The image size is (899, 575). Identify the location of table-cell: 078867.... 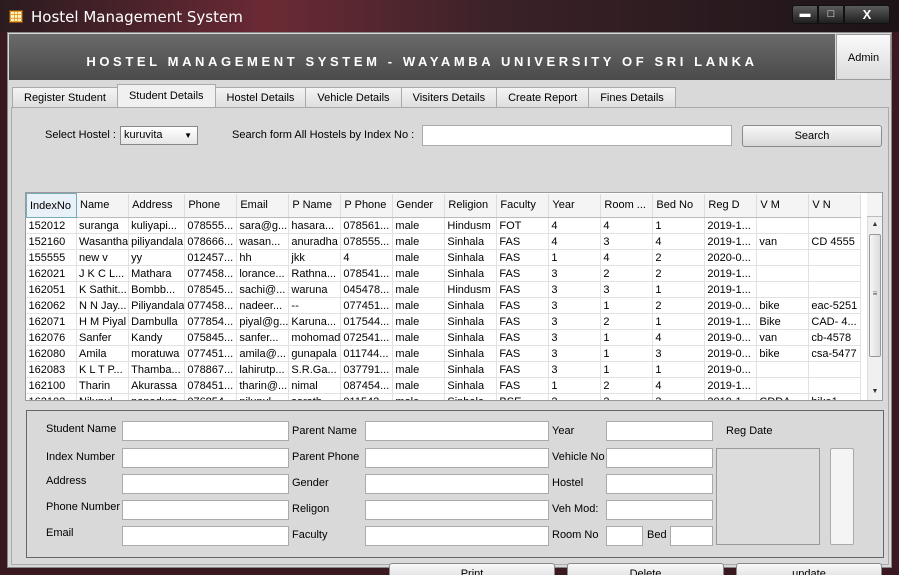
(211, 369).